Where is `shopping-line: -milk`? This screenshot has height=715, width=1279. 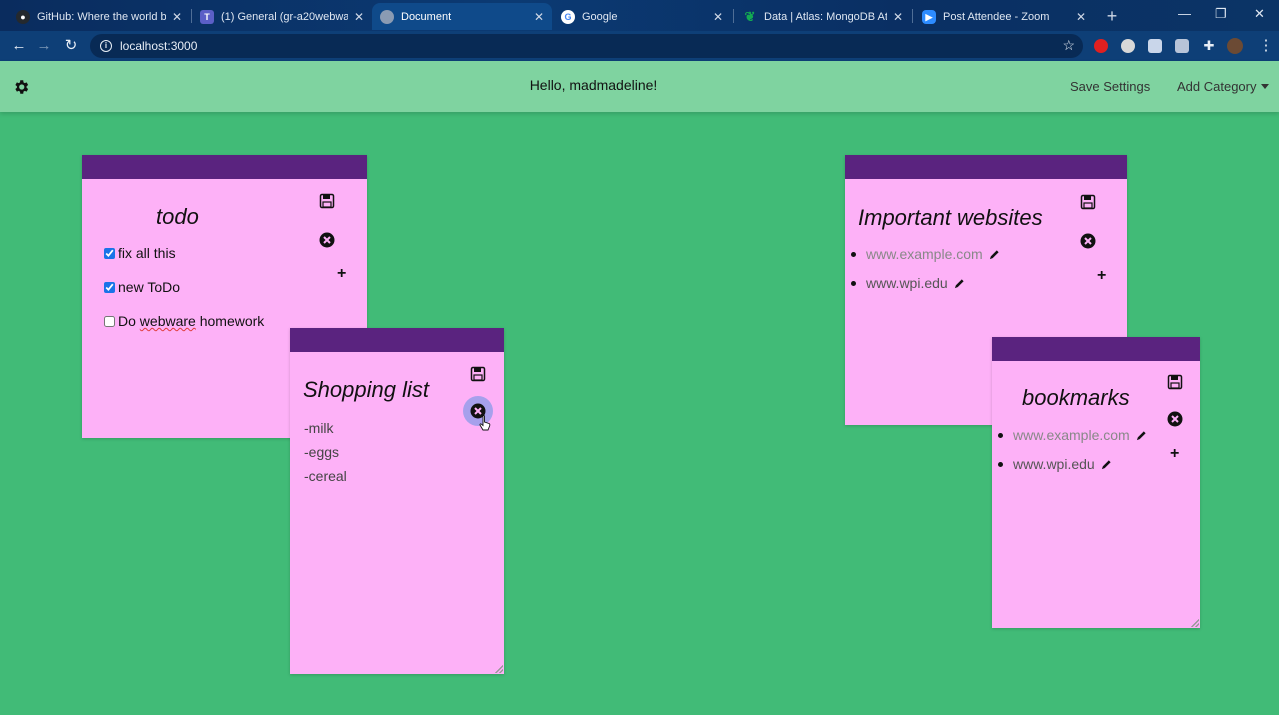 shopping-line: -milk is located at coordinates (319, 428).